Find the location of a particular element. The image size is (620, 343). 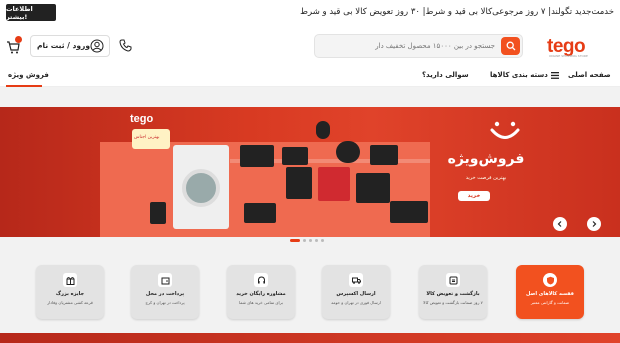

washing-machine-image is located at coordinates (201, 187).